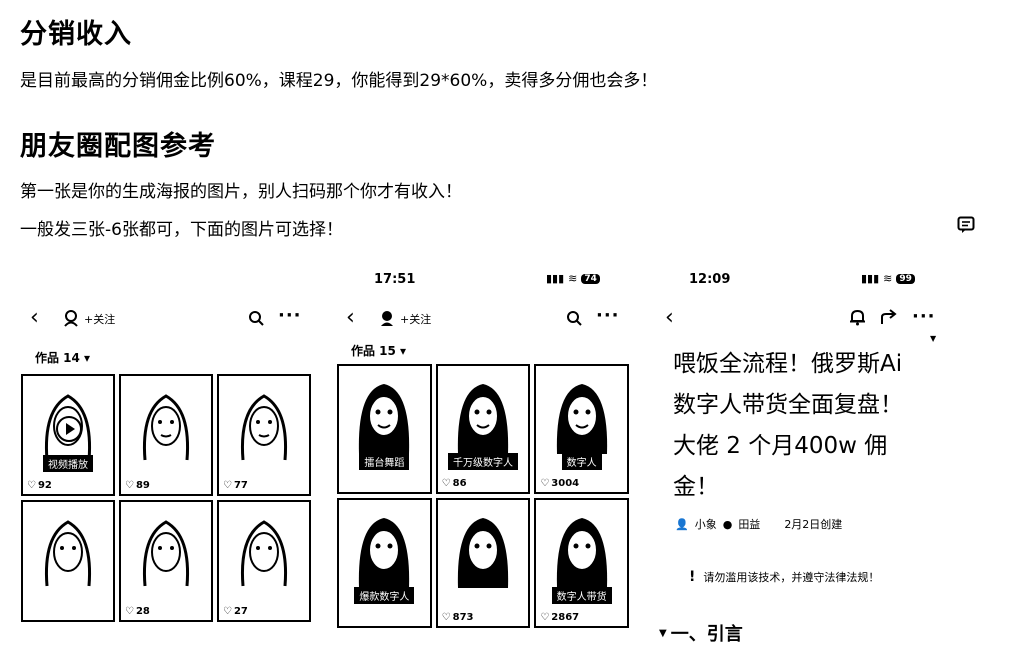 This screenshot has width=1016, height=652. I want to click on moments-line-2: 一般发三张-6张都可，下面的图片可选择！, so click(181, 230).